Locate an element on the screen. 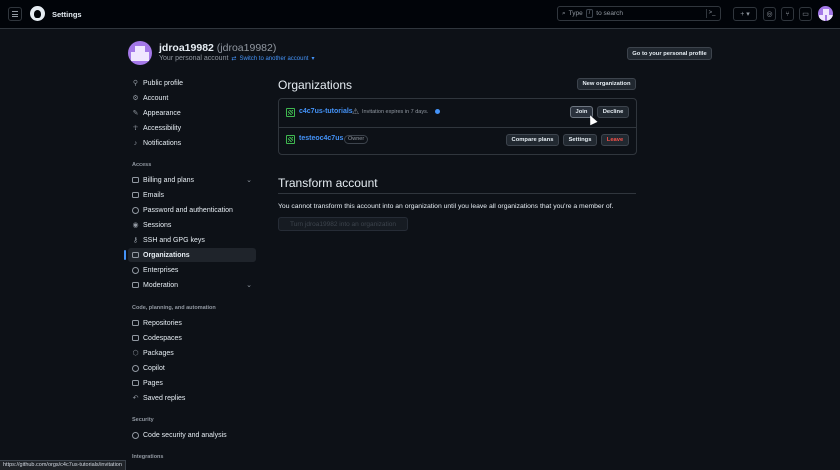 The height and width of the screenshot is (470, 840). decline-button: Decline is located at coordinates (613, 112).